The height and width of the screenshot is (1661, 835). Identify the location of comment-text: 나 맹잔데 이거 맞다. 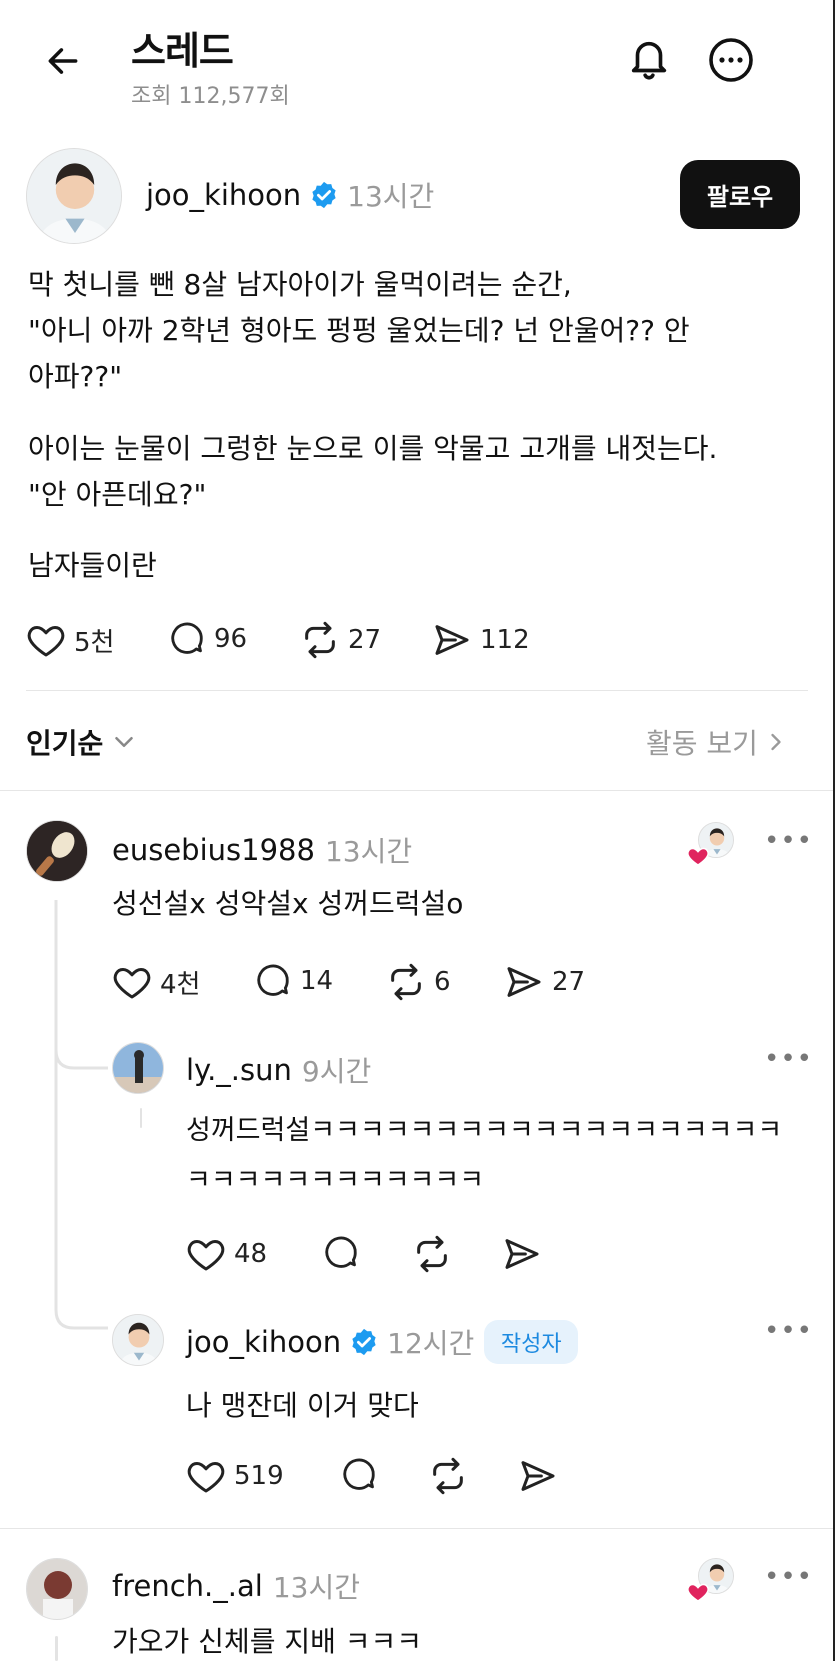
(302, 1405).